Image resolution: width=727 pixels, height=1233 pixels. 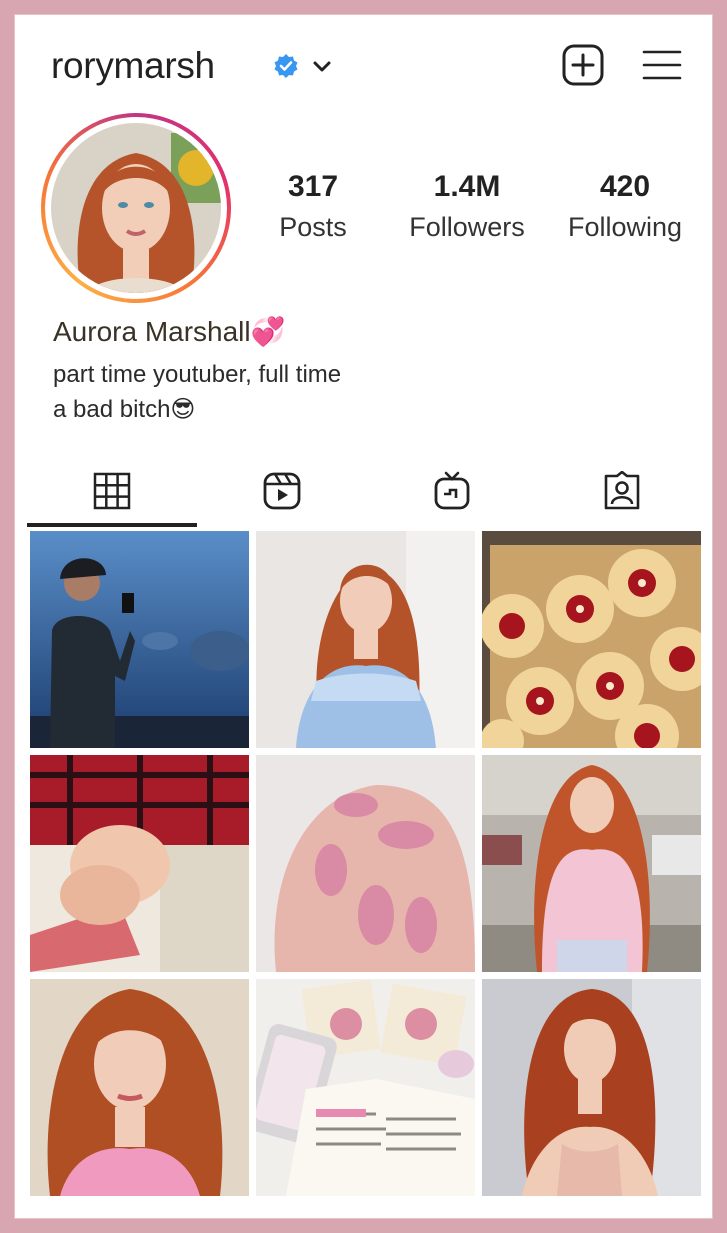 What do you see at coordinates (625, 206) in the screenshot?
I see `stat-following: 420 Following` at bounding box center [625, 206].